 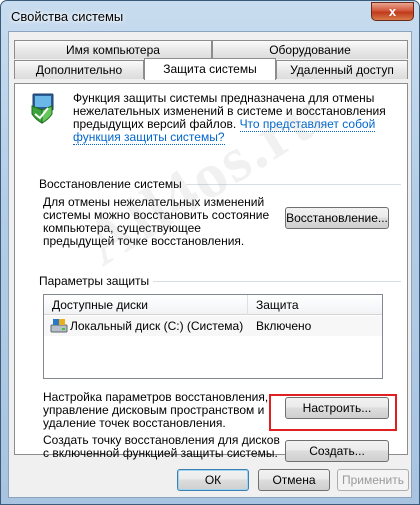 I want to click on protection-status: Включено, so click(x=284, y=326).